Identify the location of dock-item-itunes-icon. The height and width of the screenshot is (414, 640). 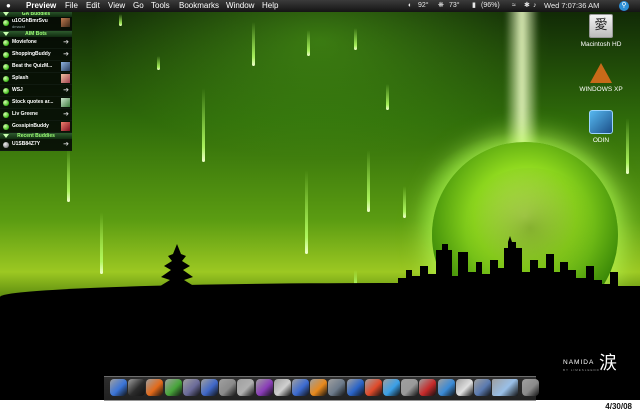
(209, 387).